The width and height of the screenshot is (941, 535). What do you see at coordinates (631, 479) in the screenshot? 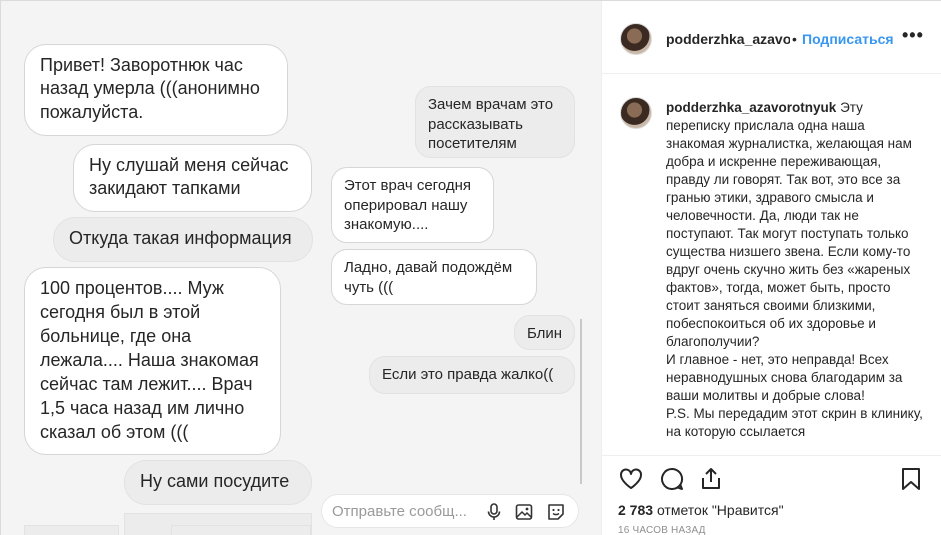
I see `heart-icon` at bounding box center [631, 479].